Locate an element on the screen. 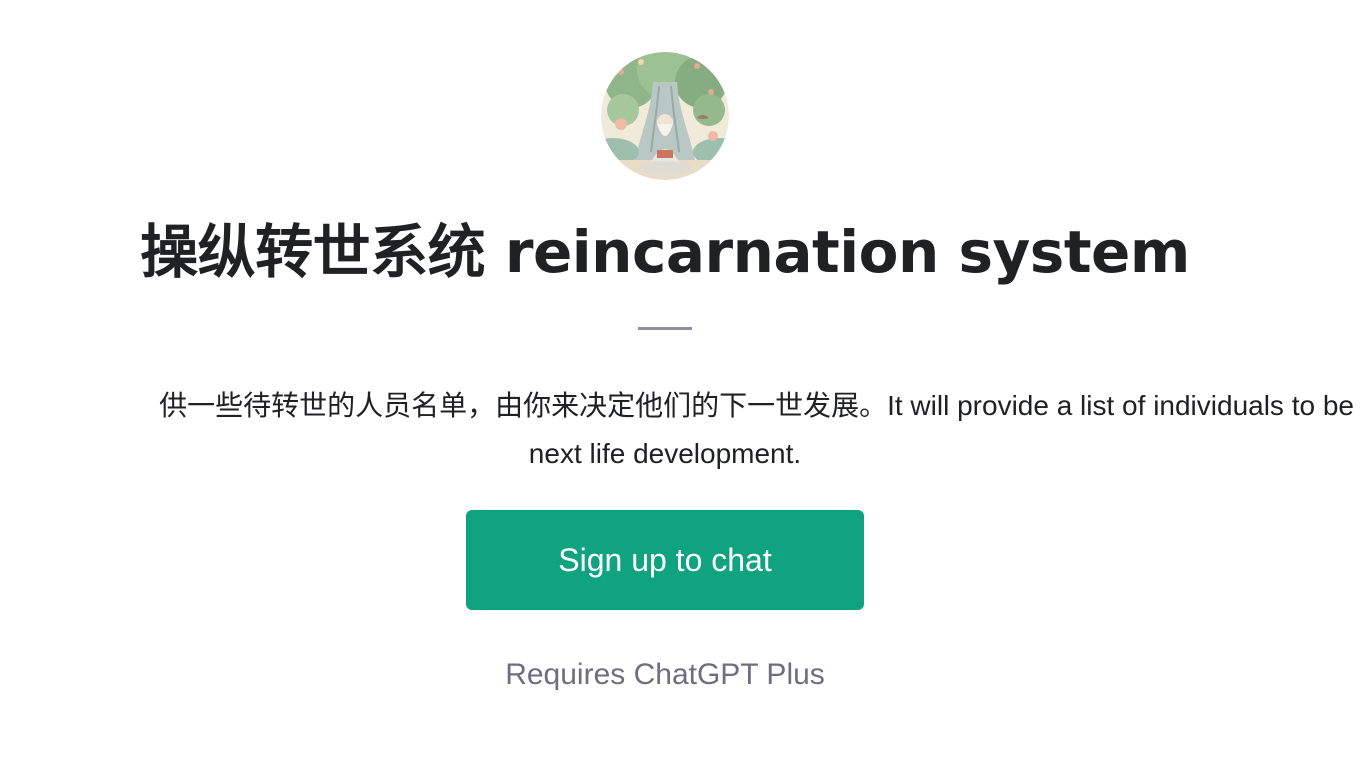 This screenshot has width=1360, height=764. requires-plus-note: Requires ChatGPT Plus is located at coordinates (665, 674).